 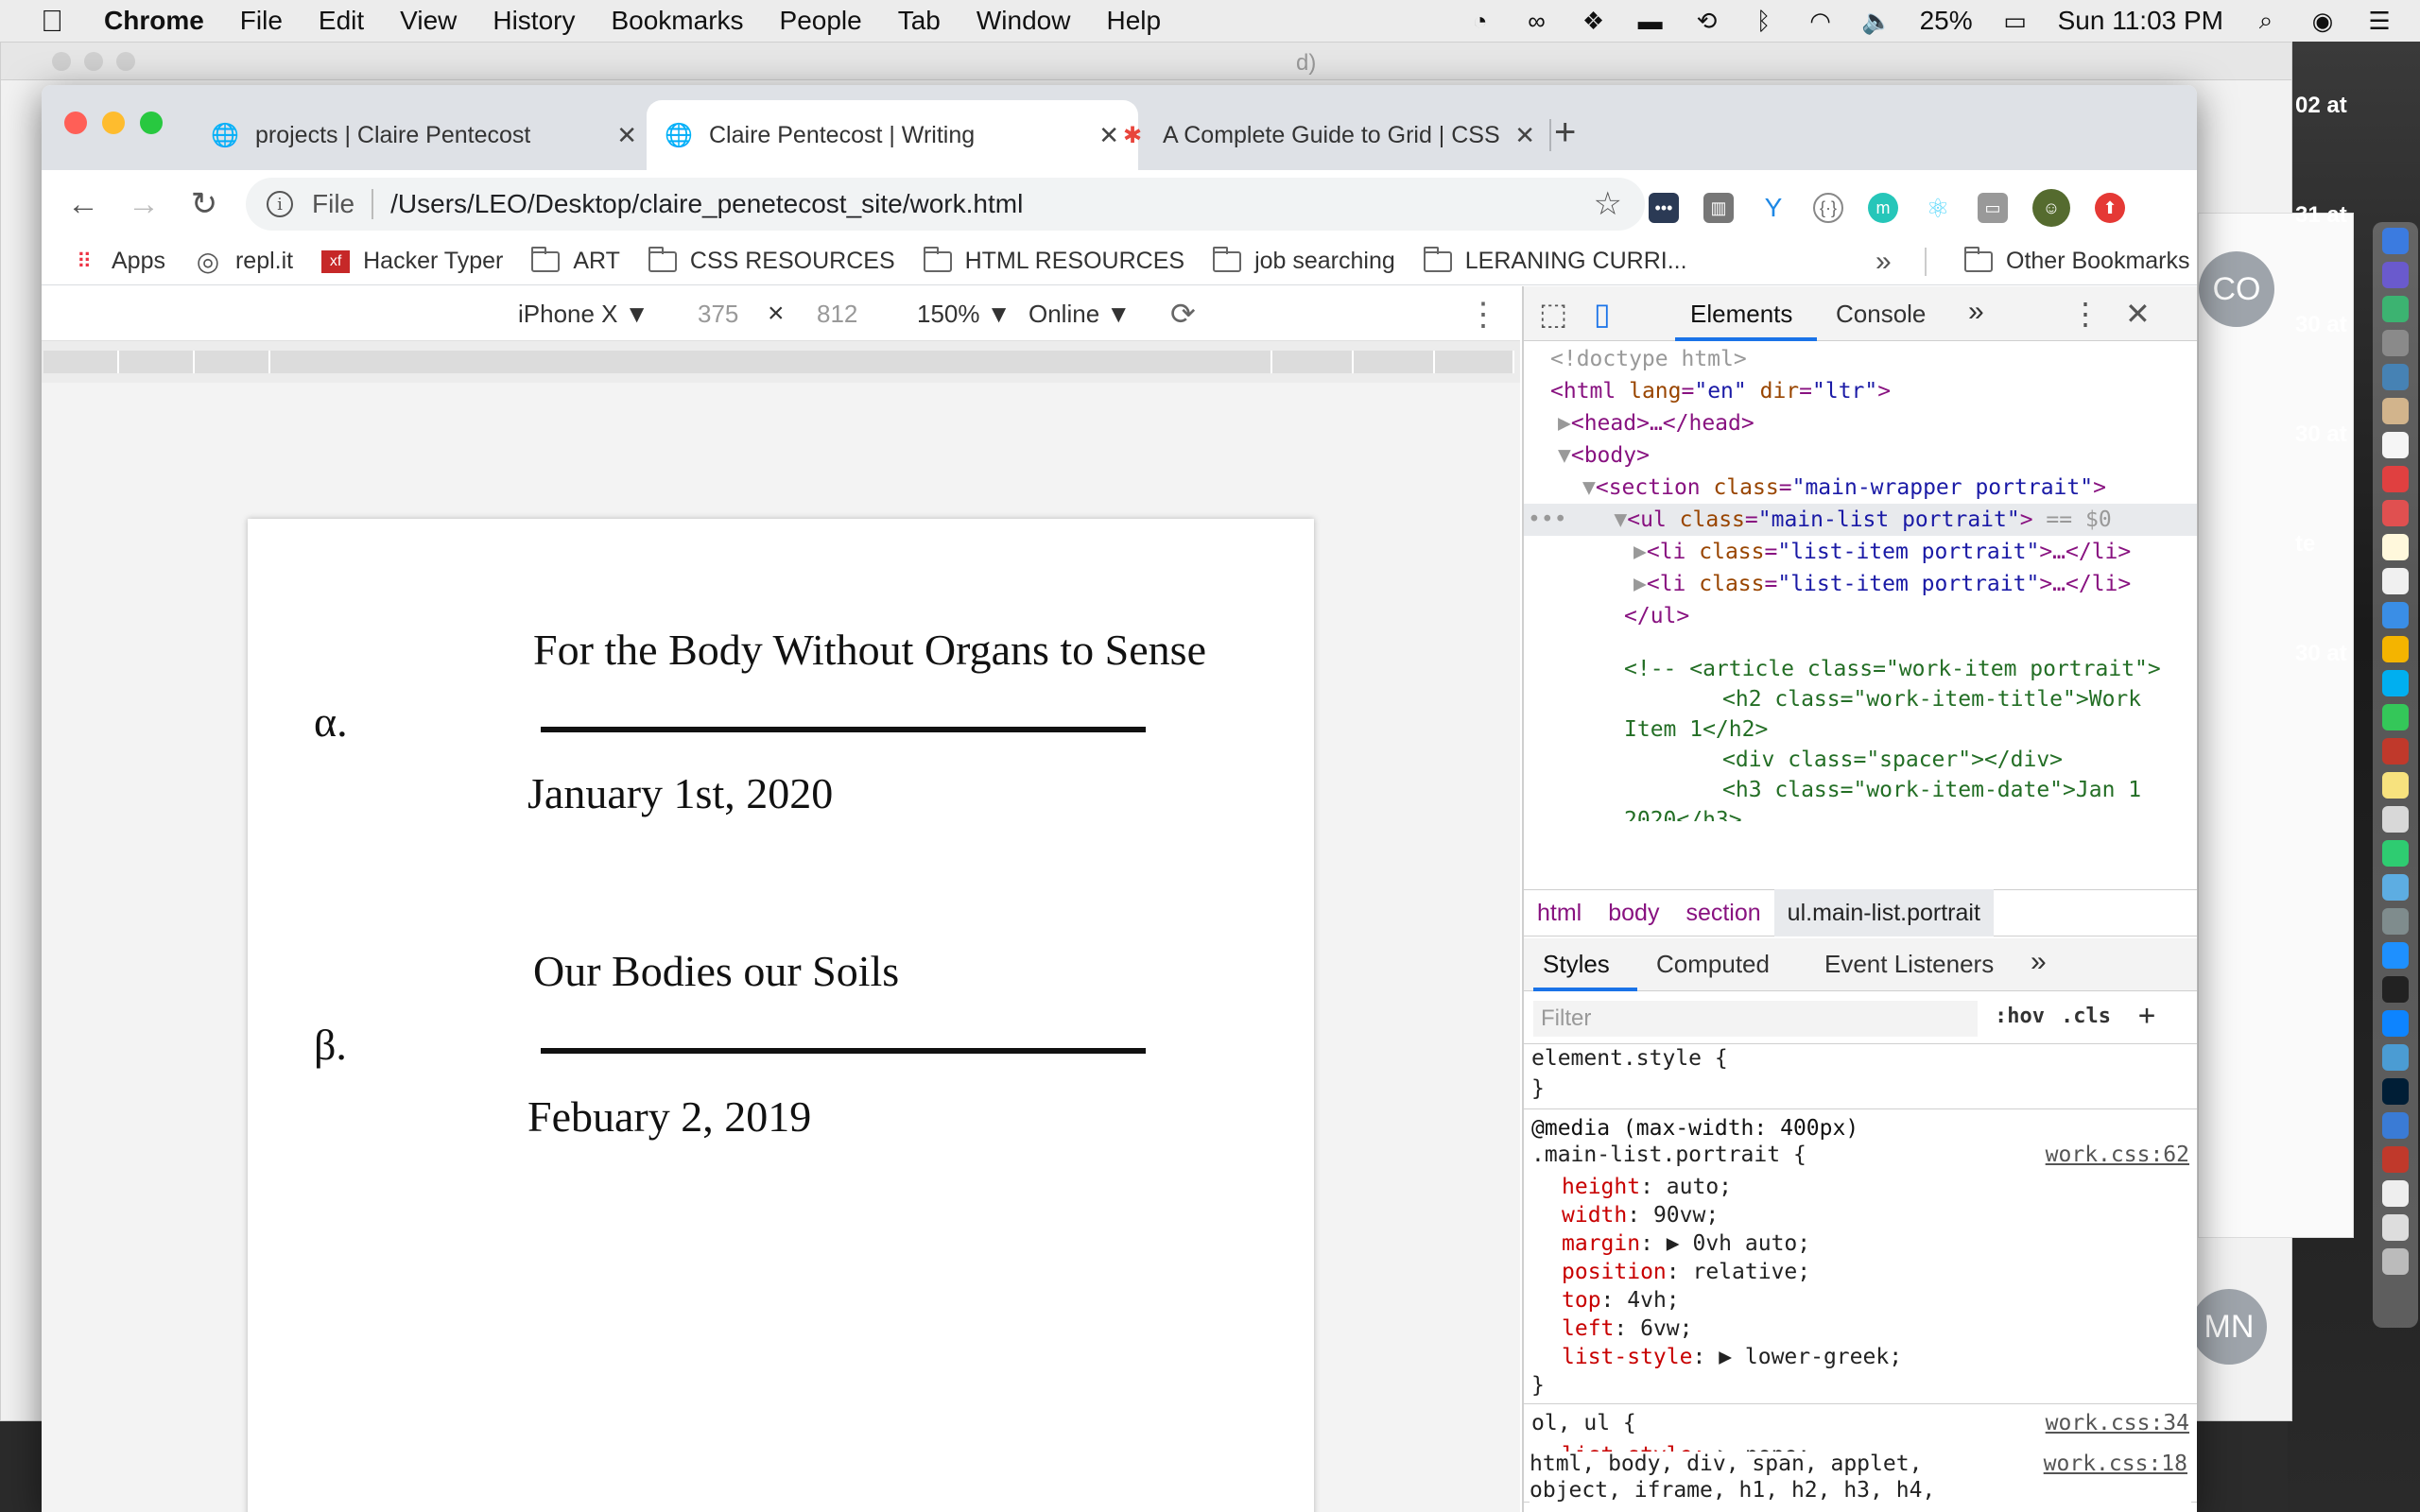 What do you see at coordinates (75, 123) in the screenshot?
I see `close-window-button` at bounding box center [75, 123].